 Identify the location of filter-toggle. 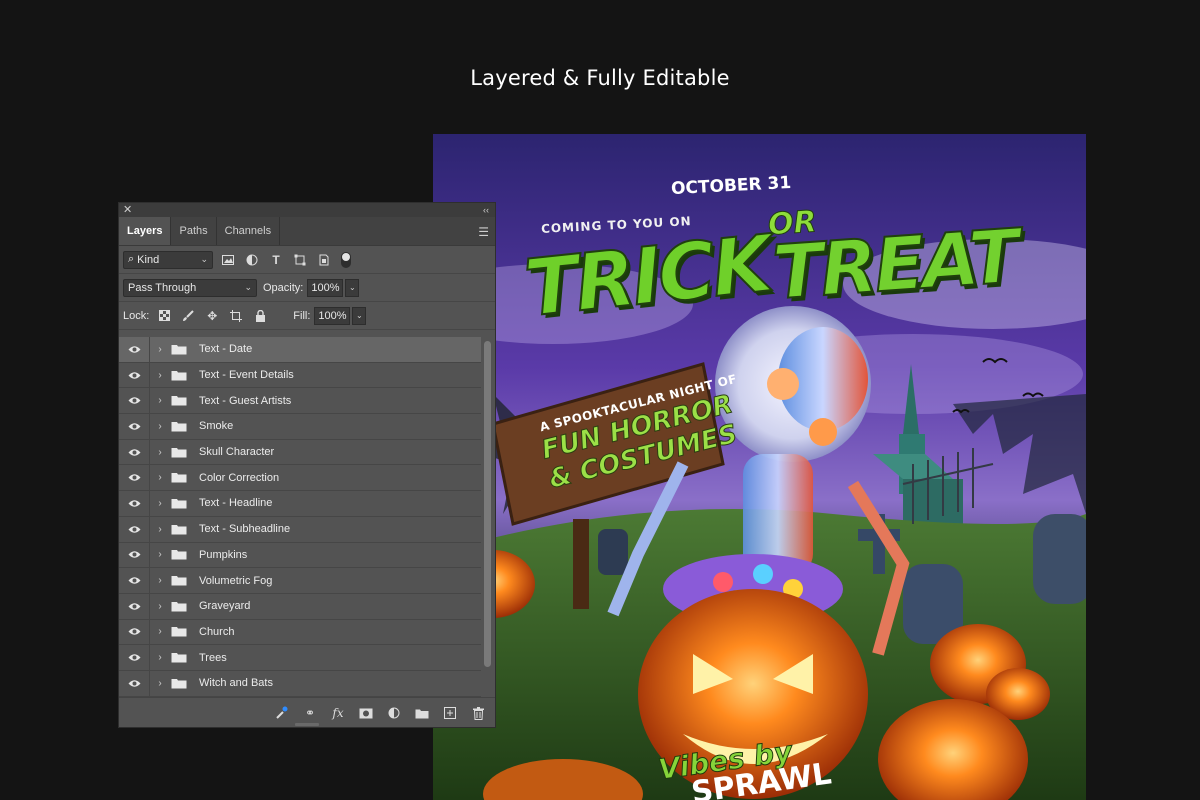
(346, 259).